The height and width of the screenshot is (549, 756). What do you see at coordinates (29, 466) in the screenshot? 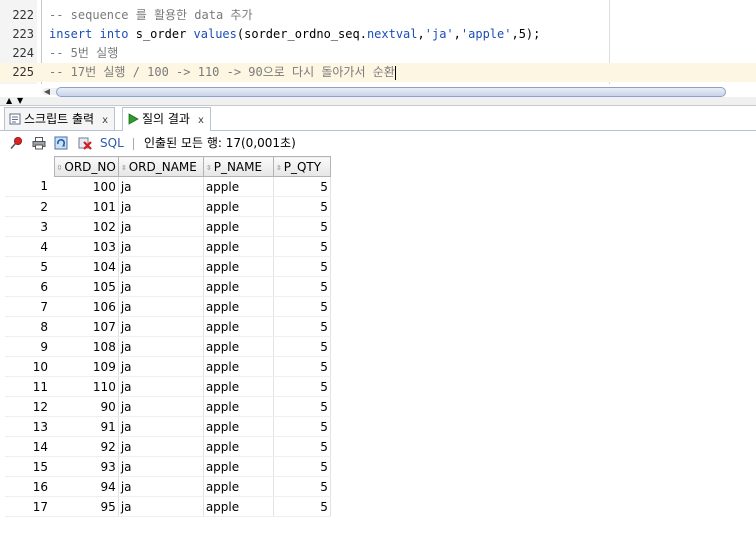
I see `row-number: 15` at bounding box center [29, 466].